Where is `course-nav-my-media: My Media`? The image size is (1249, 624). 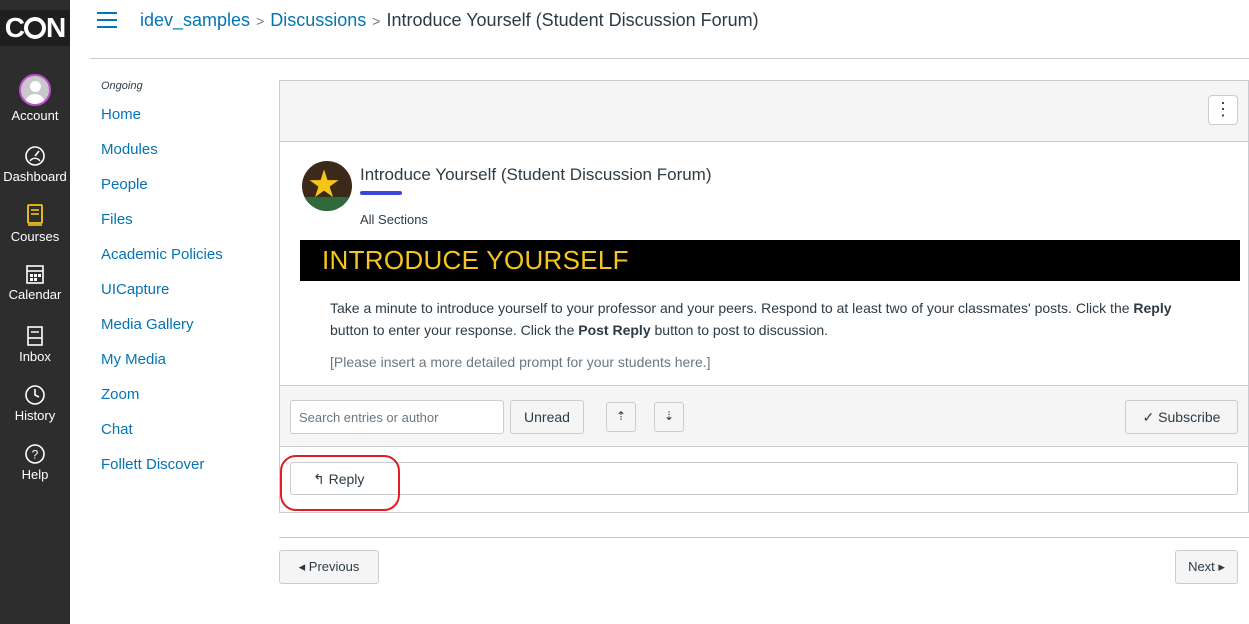
course-nav-my-media: My Media is located at coordinates (181, 368).